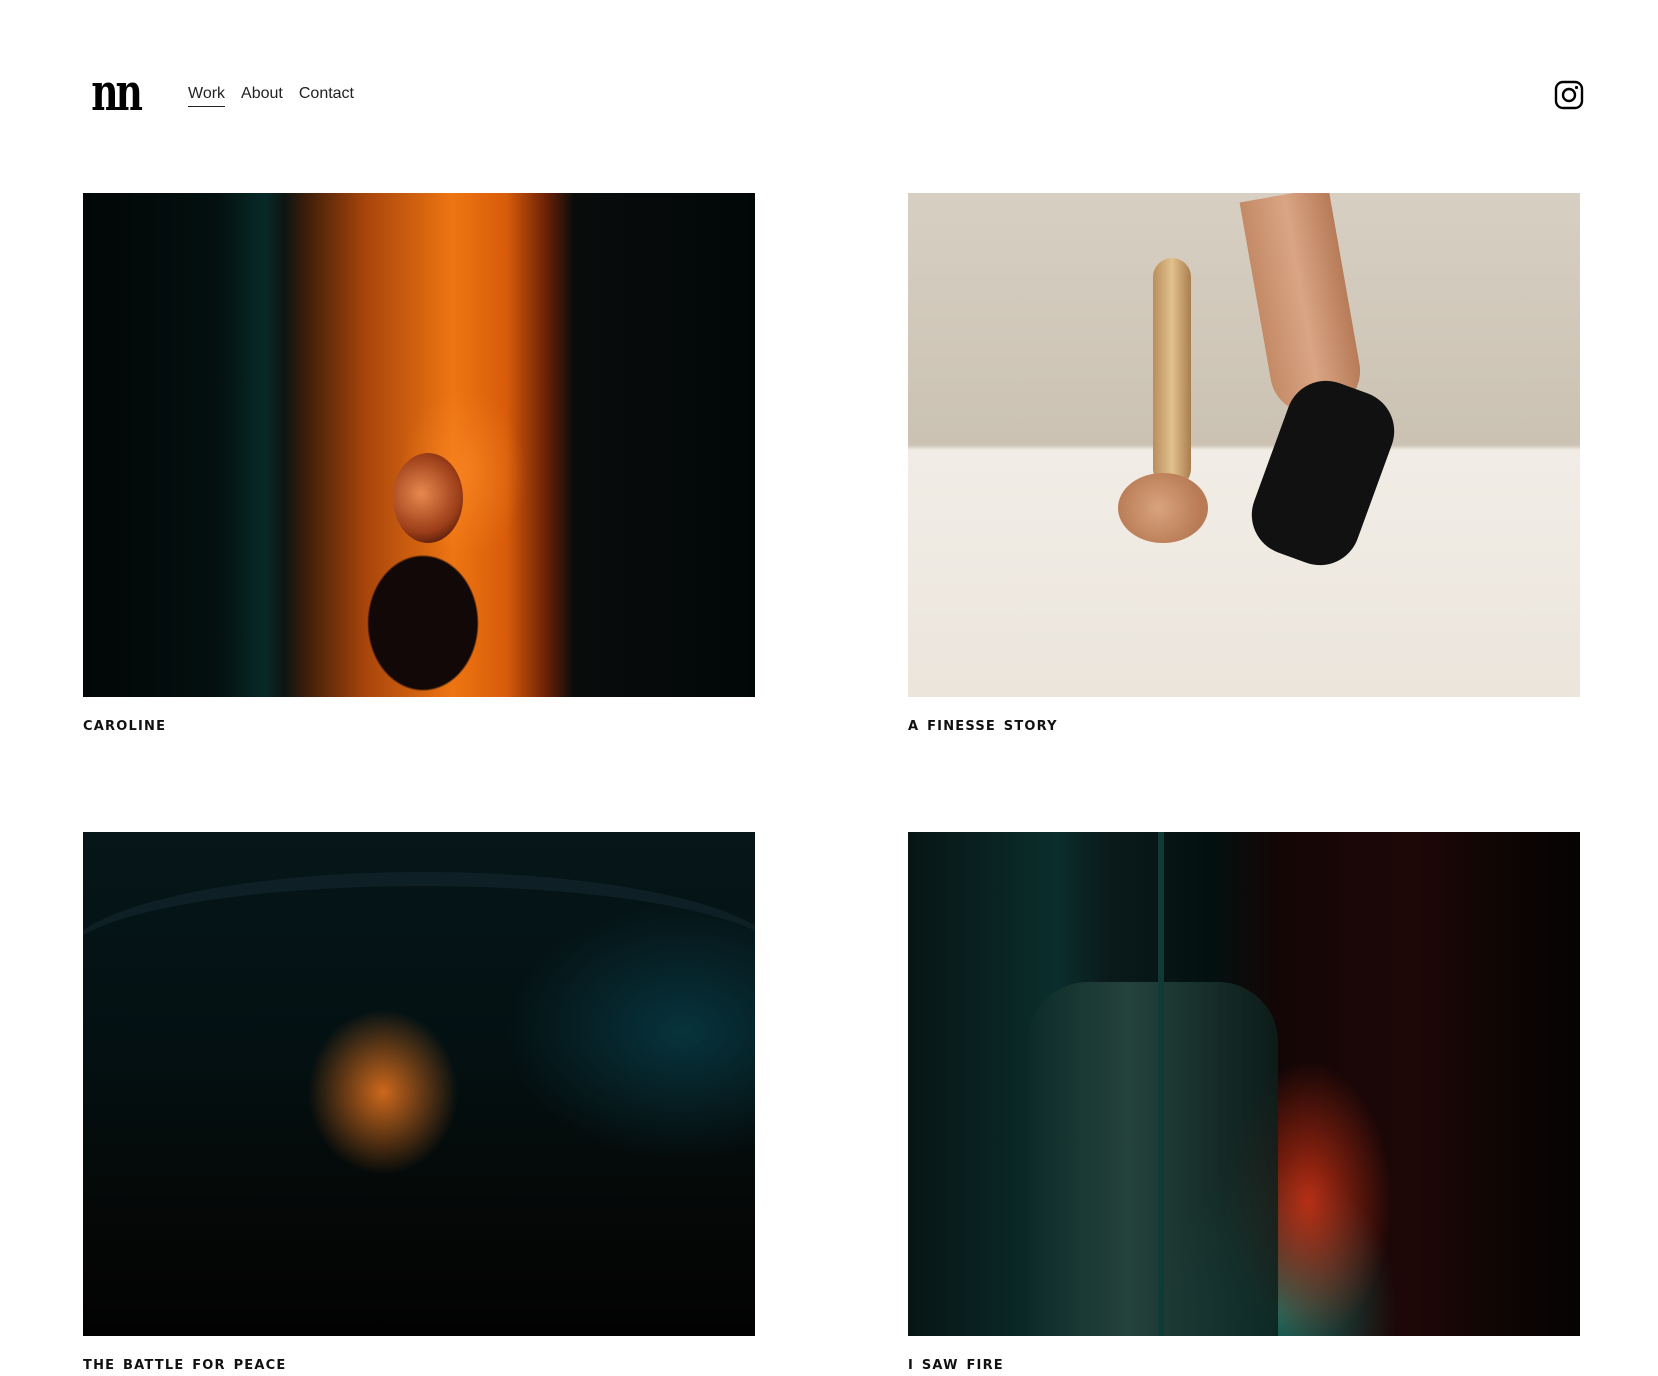  I want to click on logo-text: nn, so click(116, 92).